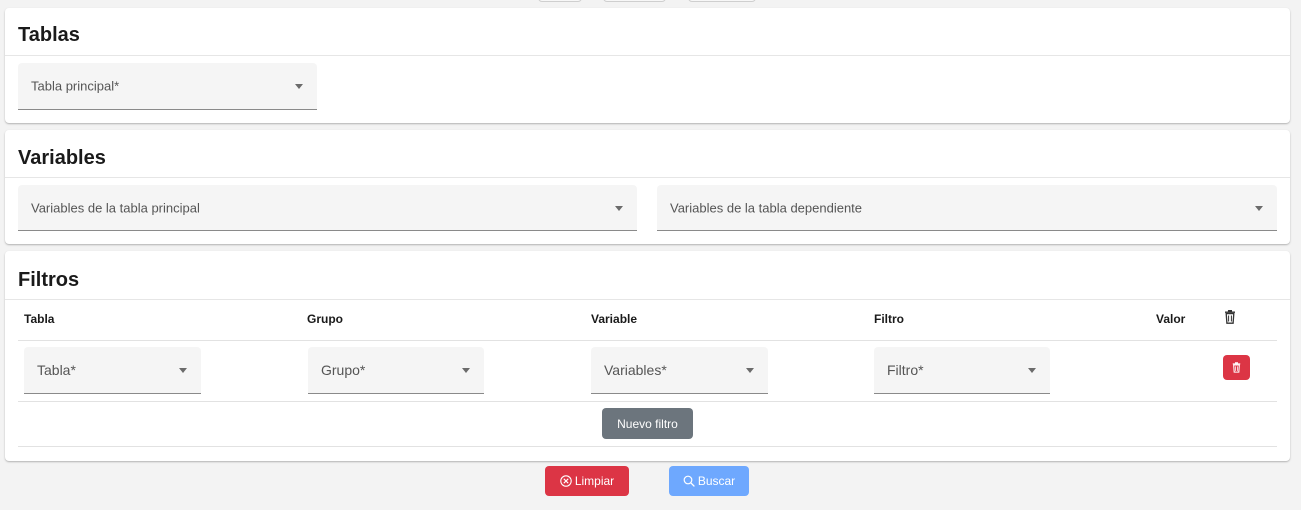  I want to click on column-header-tabla: Tabla, so click(39, 319).